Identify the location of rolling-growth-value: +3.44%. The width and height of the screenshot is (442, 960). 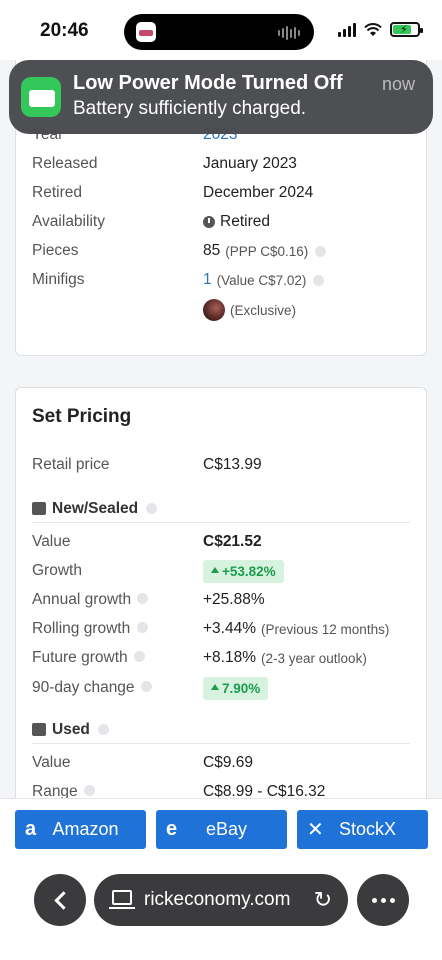
(230, 628).